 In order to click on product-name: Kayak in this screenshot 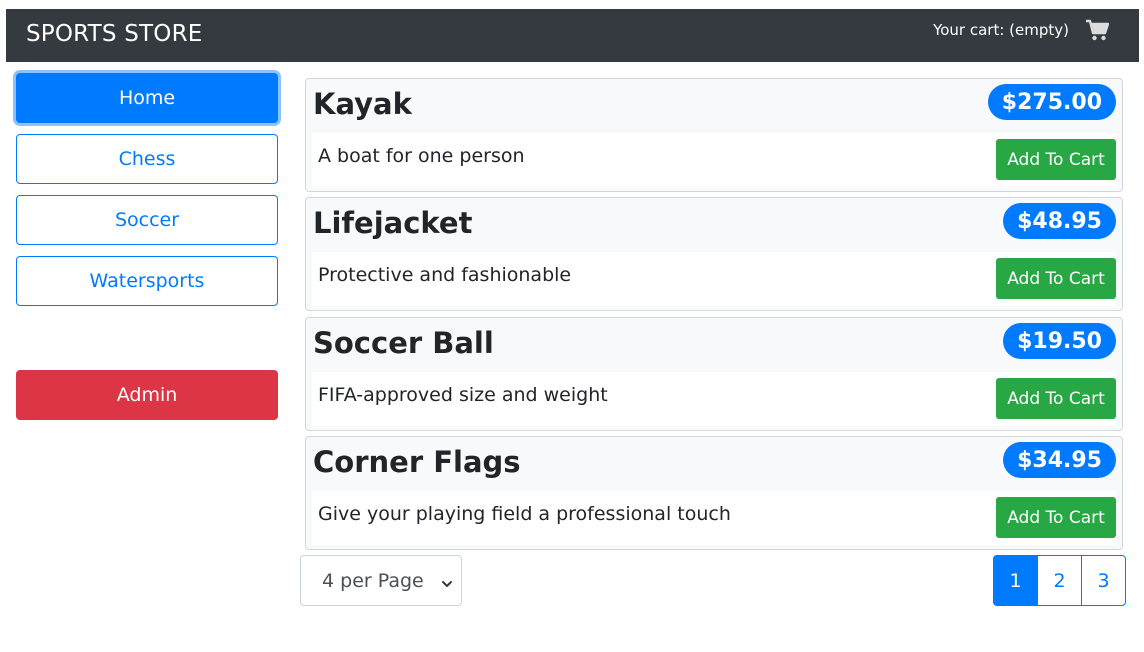, I will do `click(362, 104)`.